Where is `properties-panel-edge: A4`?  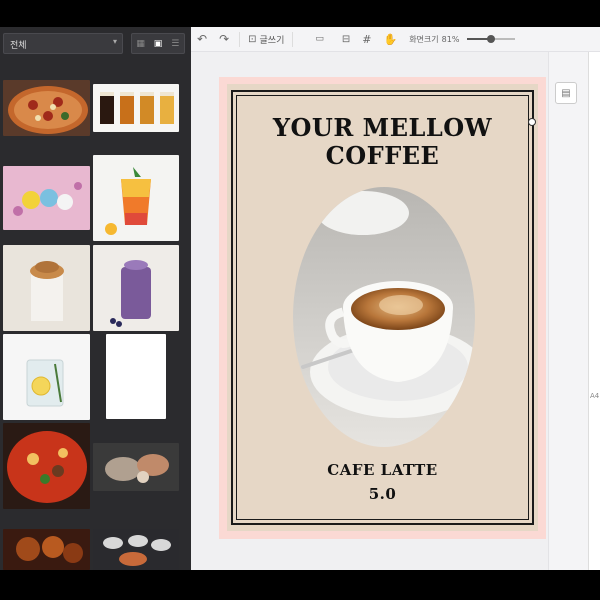 properties-panel-edge: A4 is located at coordinates (594, 311).